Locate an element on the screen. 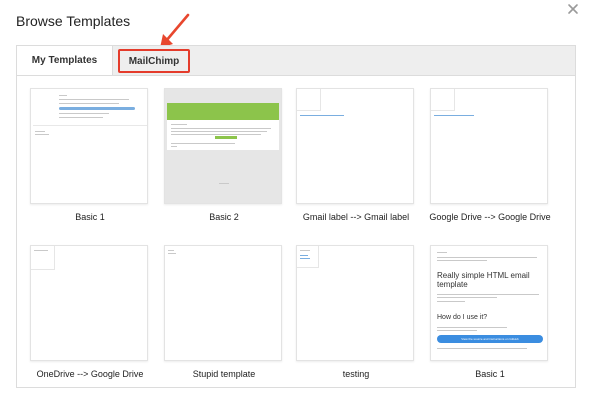 This screenshot has height=404, width=600. close-icon is located at coordinates (573, 9).